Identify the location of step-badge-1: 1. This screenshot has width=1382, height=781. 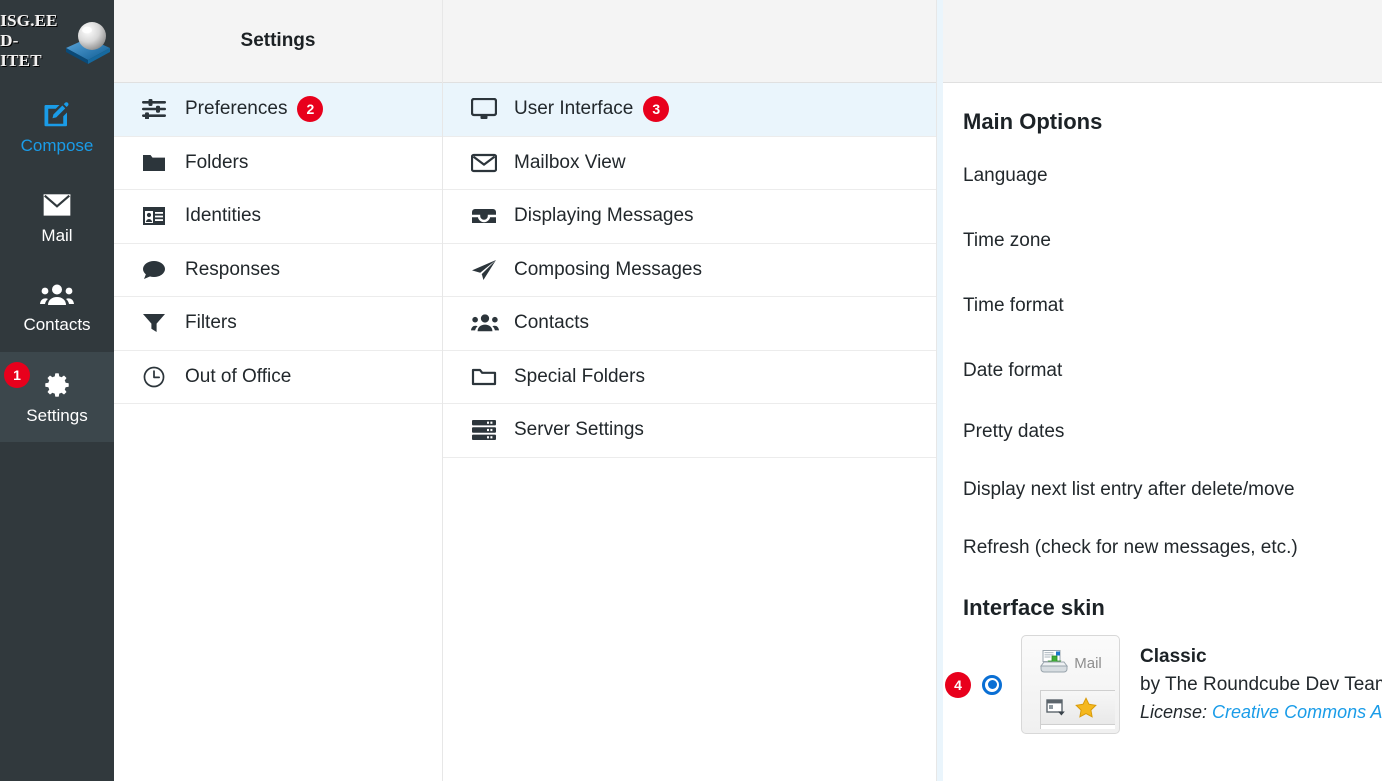
(17, 375).